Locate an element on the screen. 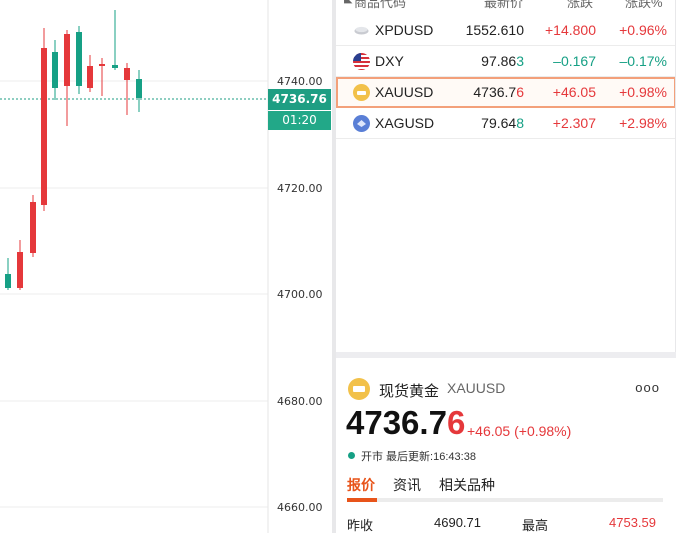  y-axis-label: 4720.00 is located at coordinates (300, 188).